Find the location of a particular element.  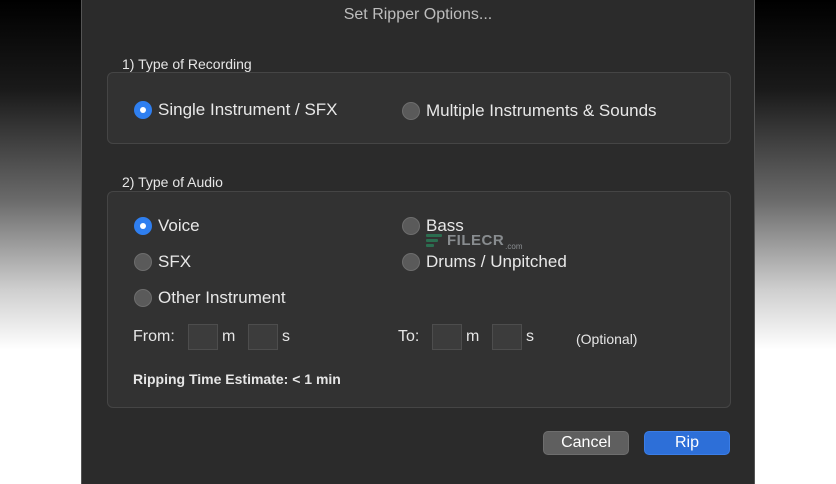

radio-multiple-instruments: Multiple Instruments & Sounds is located at coordinates (529, 111).